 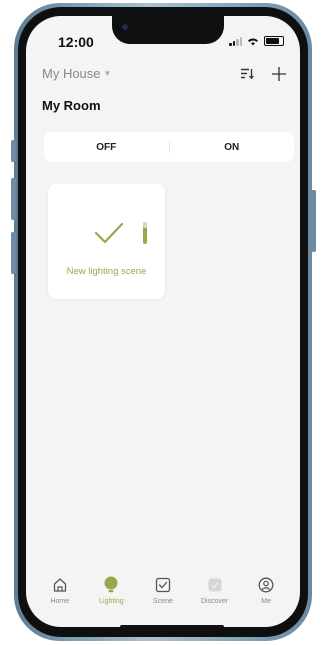 What do you see at coordinates (108, 73) in the screenshot?
I see `caret-down-icon: ▼` at bounding box center [108, 73].